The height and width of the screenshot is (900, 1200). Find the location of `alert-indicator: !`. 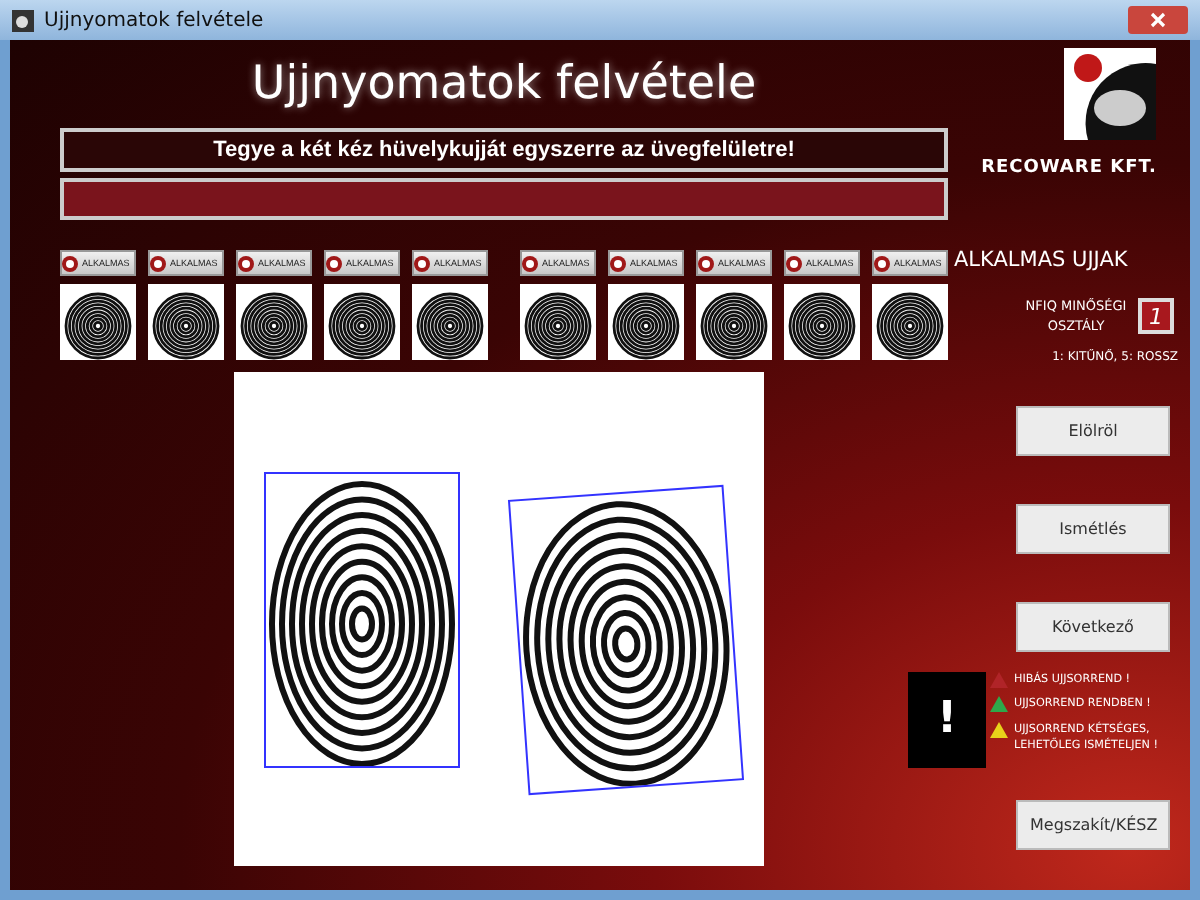

alert-indicator: ! is located at coordinates (947, 719).